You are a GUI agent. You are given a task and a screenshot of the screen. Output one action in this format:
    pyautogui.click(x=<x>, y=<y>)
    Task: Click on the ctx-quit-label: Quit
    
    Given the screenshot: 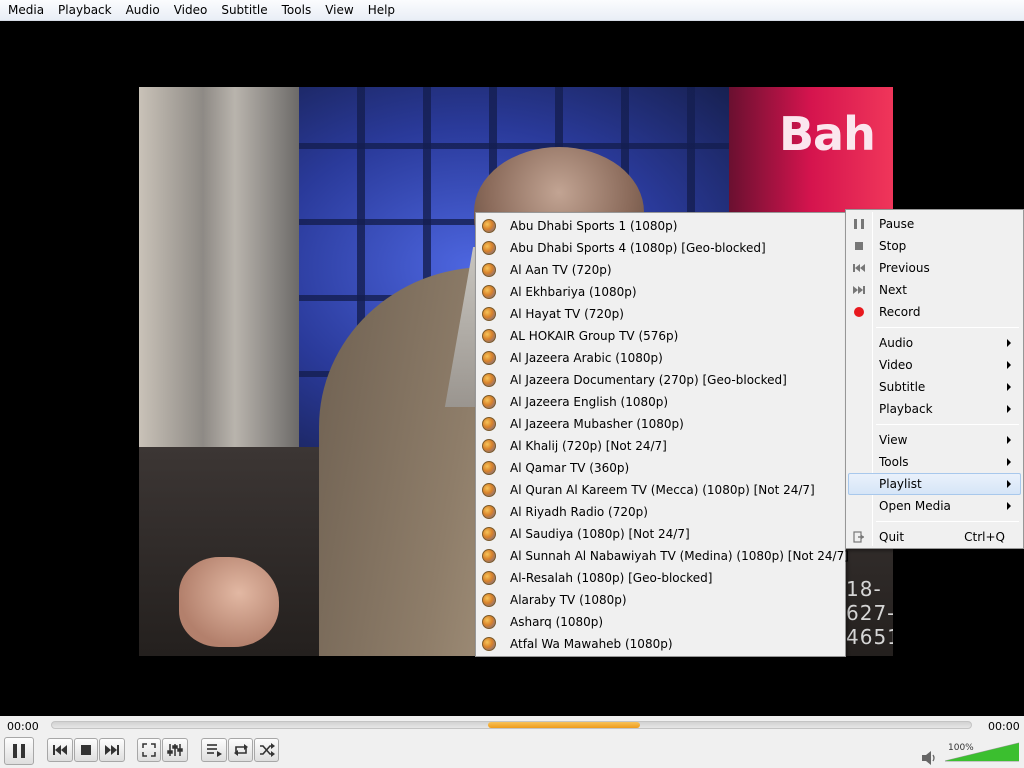 What is the action you would take?
    pyautogui.click(x=892, y=537)
    